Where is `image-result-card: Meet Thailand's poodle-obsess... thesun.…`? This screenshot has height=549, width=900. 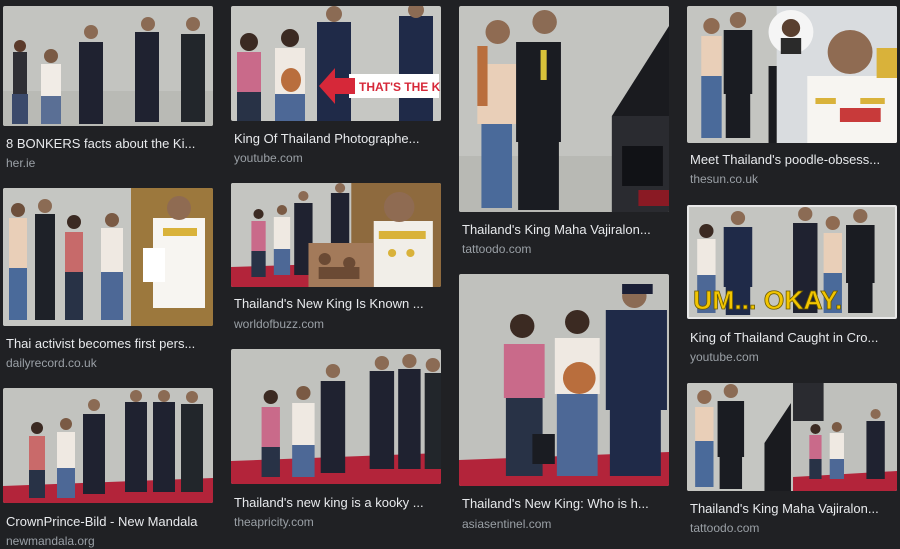 image-result-card: Meet Thailand's poodle-obsess... thesun.… is located at coordinates (792, 96).